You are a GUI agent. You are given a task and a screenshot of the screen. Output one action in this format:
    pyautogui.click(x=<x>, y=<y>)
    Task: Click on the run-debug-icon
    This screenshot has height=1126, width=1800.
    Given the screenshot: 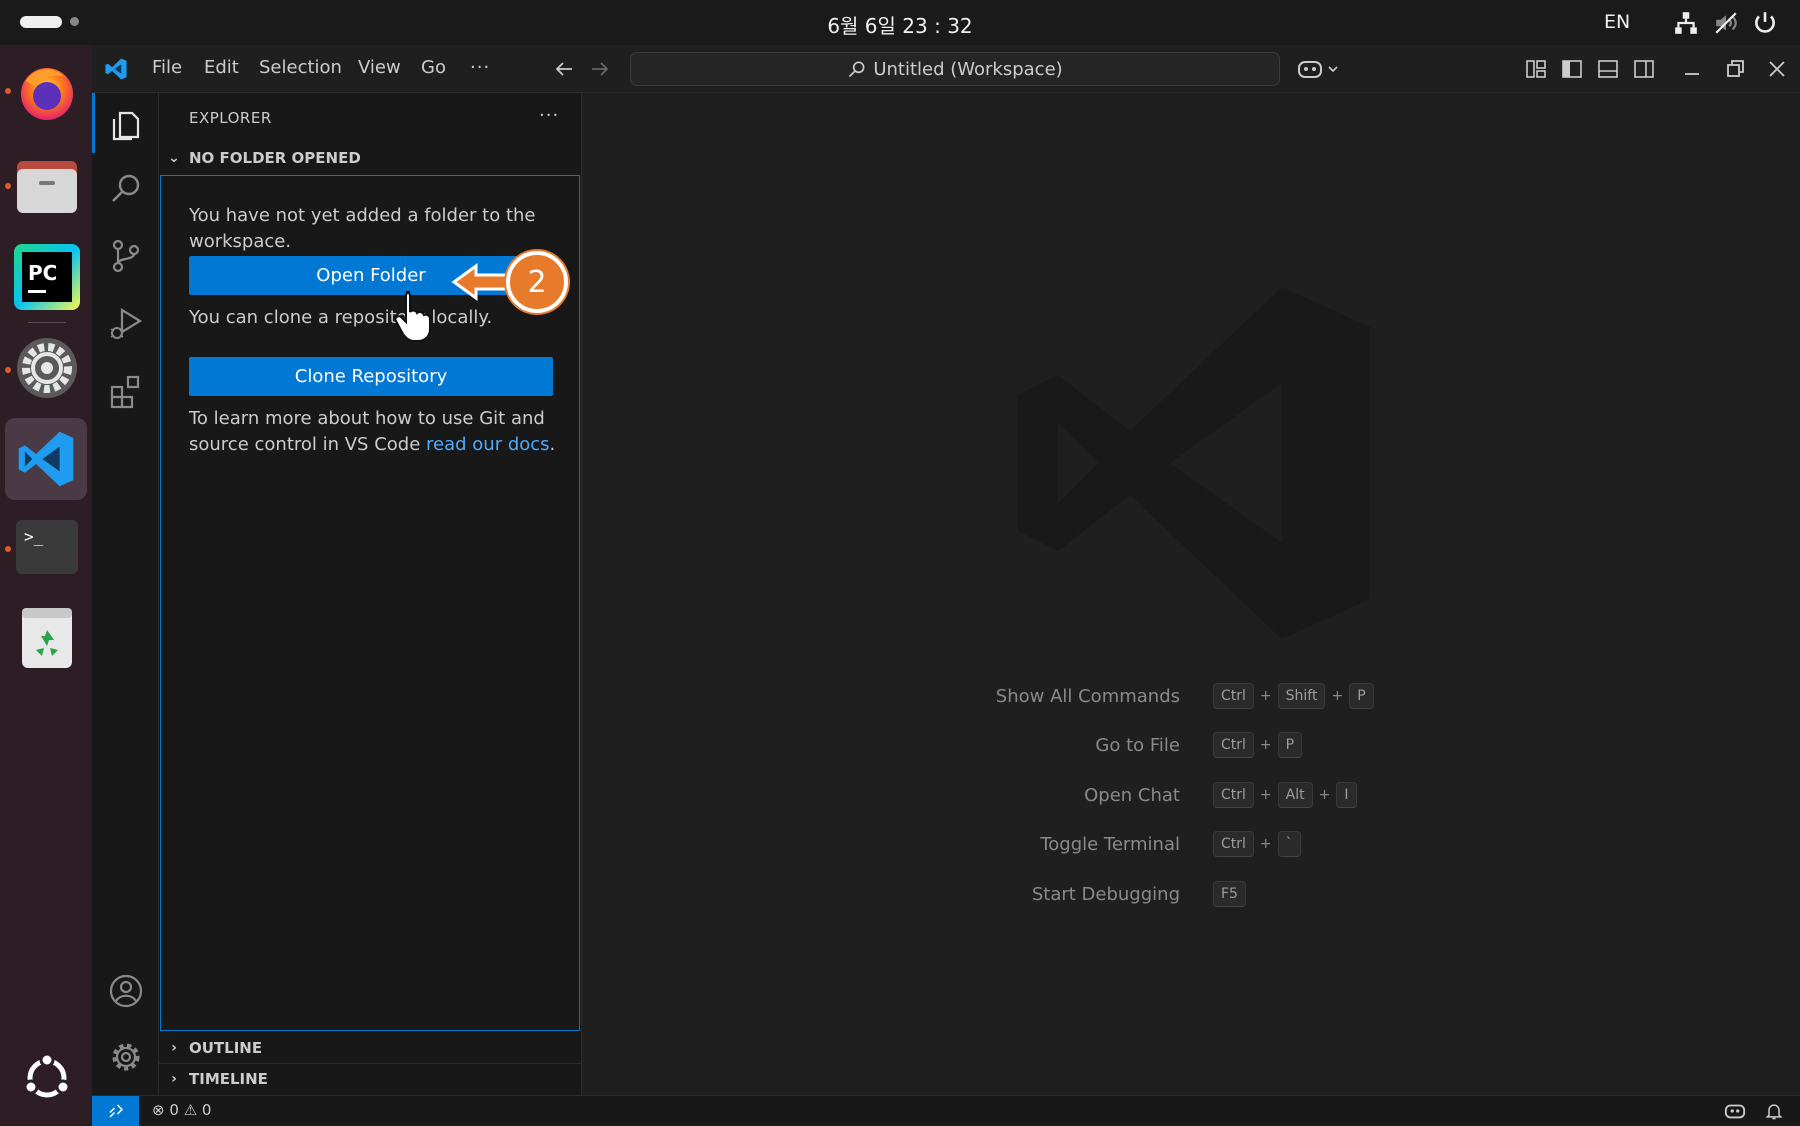 What is the action you would take?
    pyautogui.click(x=126, y=323)
    